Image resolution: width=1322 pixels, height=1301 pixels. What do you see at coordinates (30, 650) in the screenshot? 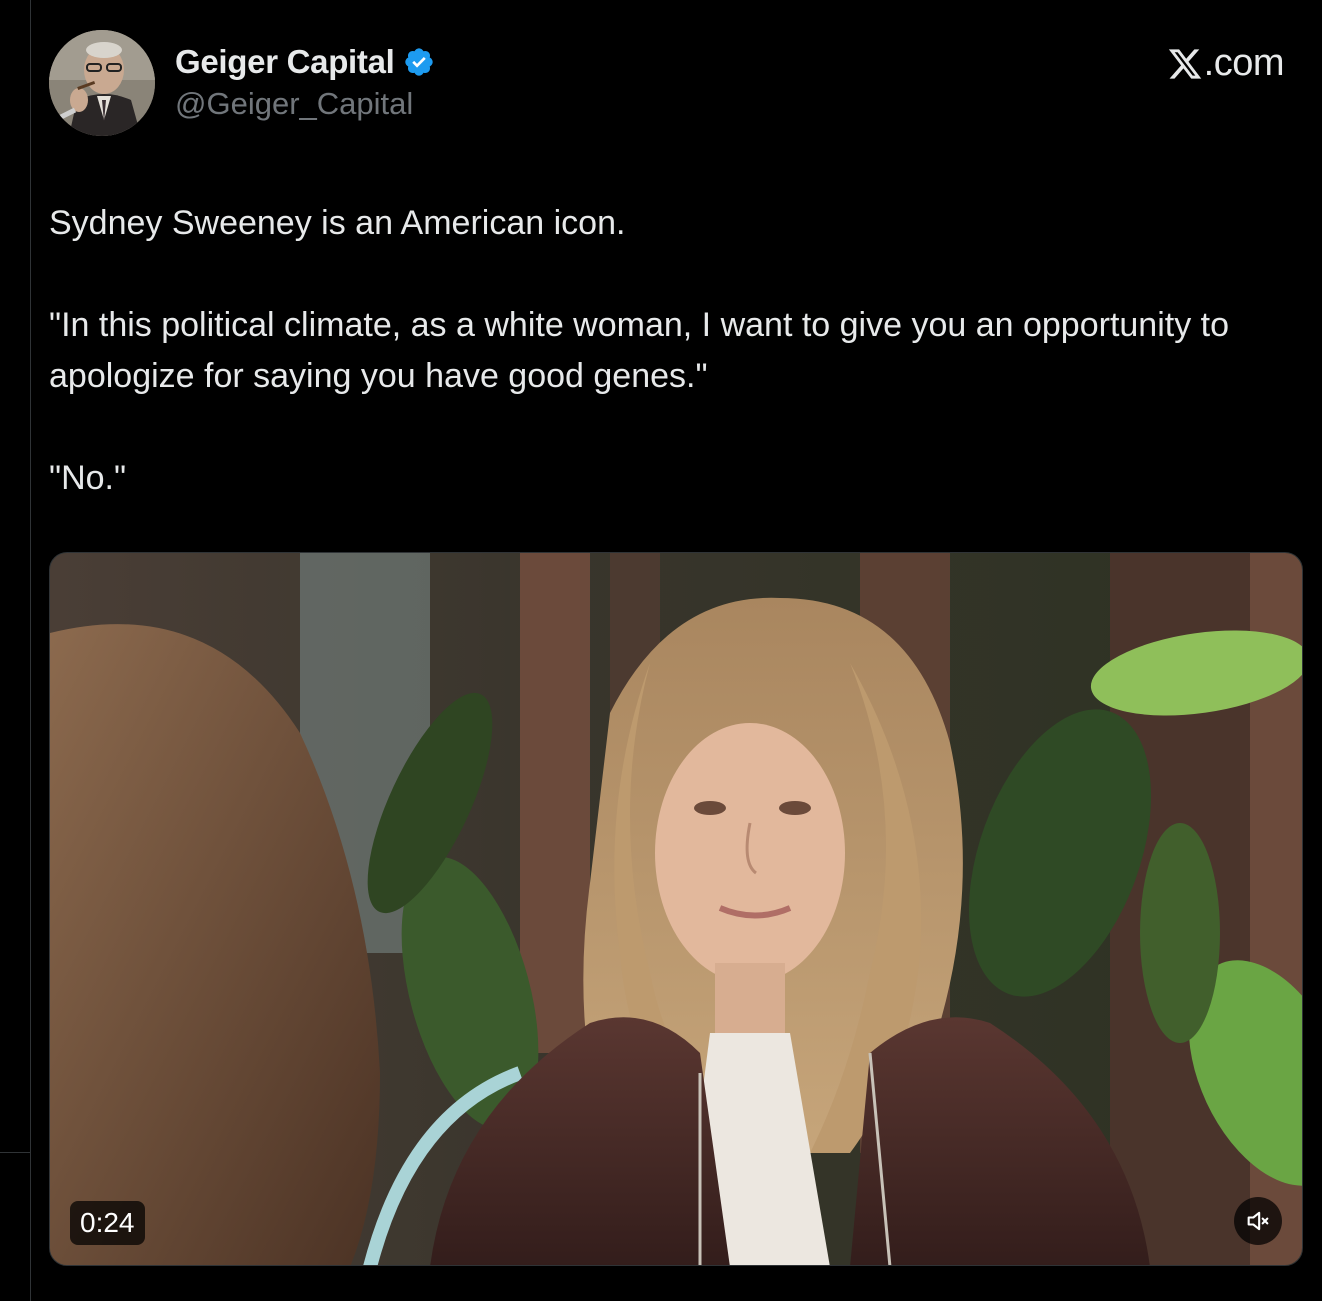
I see `thread-divider` at bounding box center [30, 650].